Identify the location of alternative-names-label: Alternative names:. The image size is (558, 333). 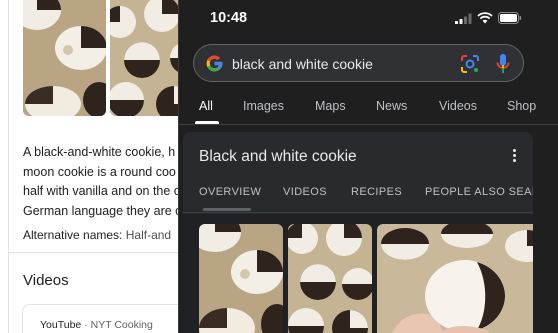
(73, 235).